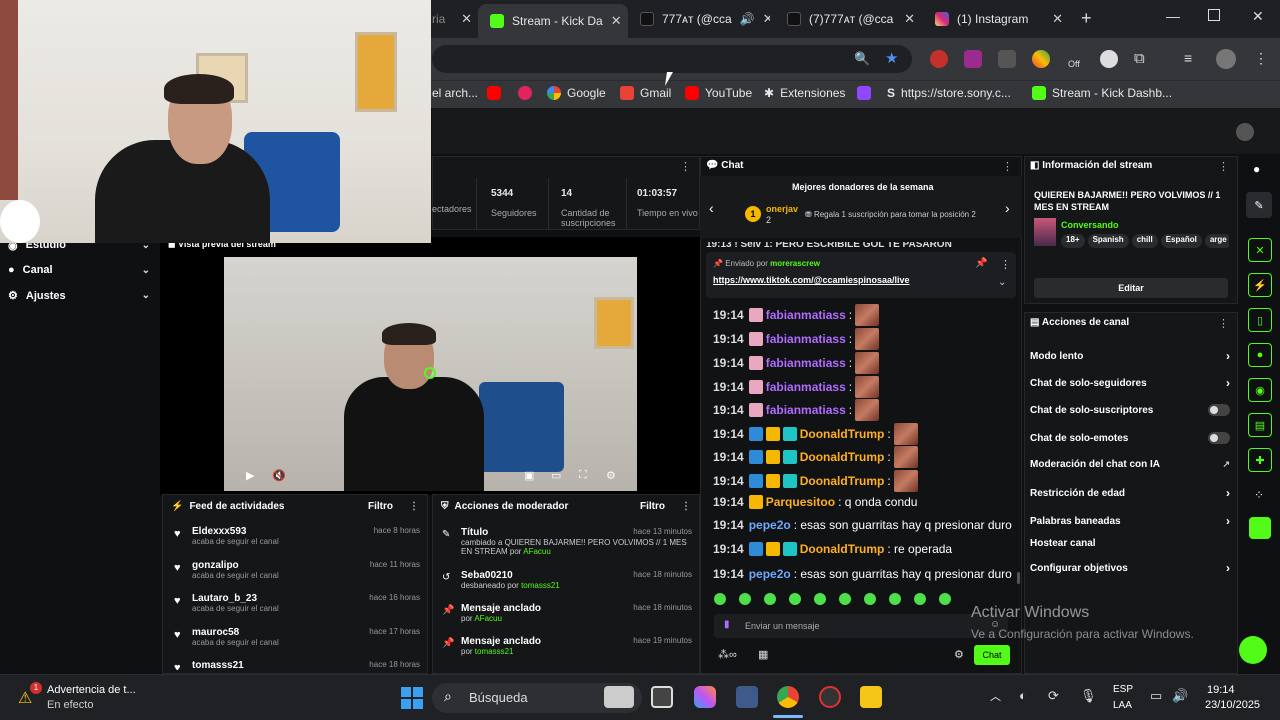  I want to click on chat-users-icon: ⁂∞, so click(727, 654).